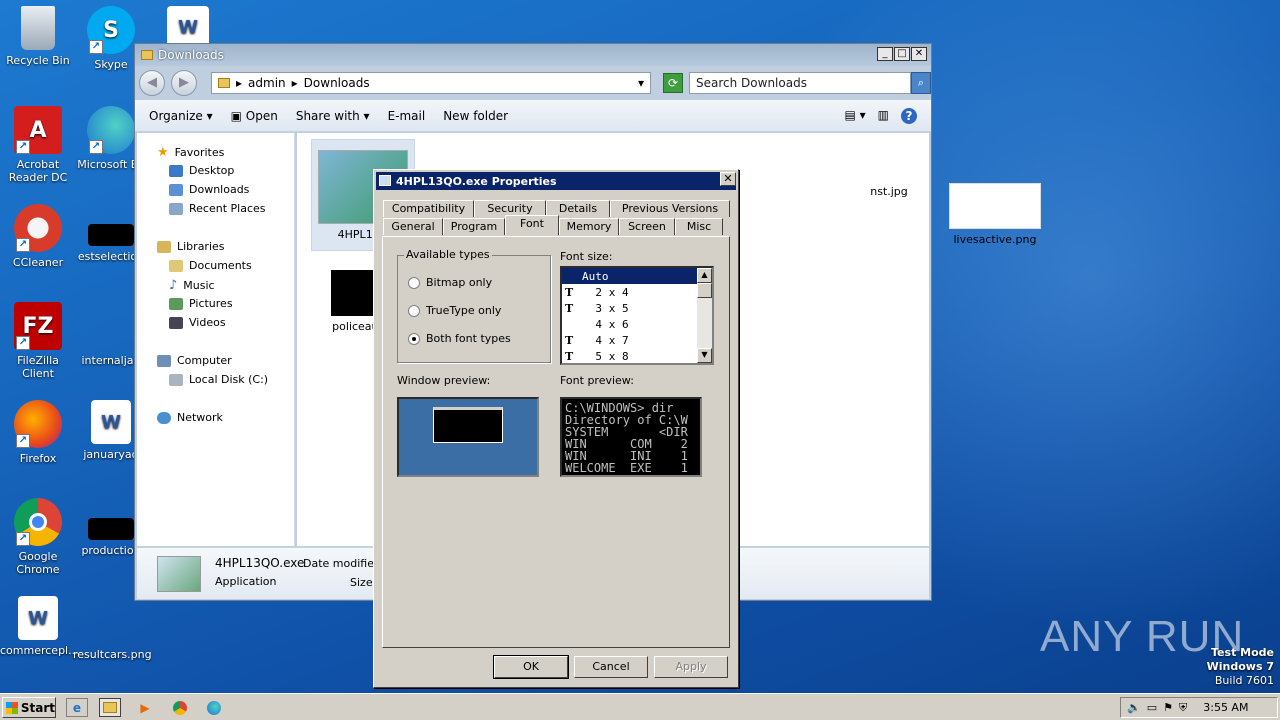 Image resolution: width=1280 pixels, height=720 pixels. I want to click on share-with-button: Share with ▾, so click(333, 116).